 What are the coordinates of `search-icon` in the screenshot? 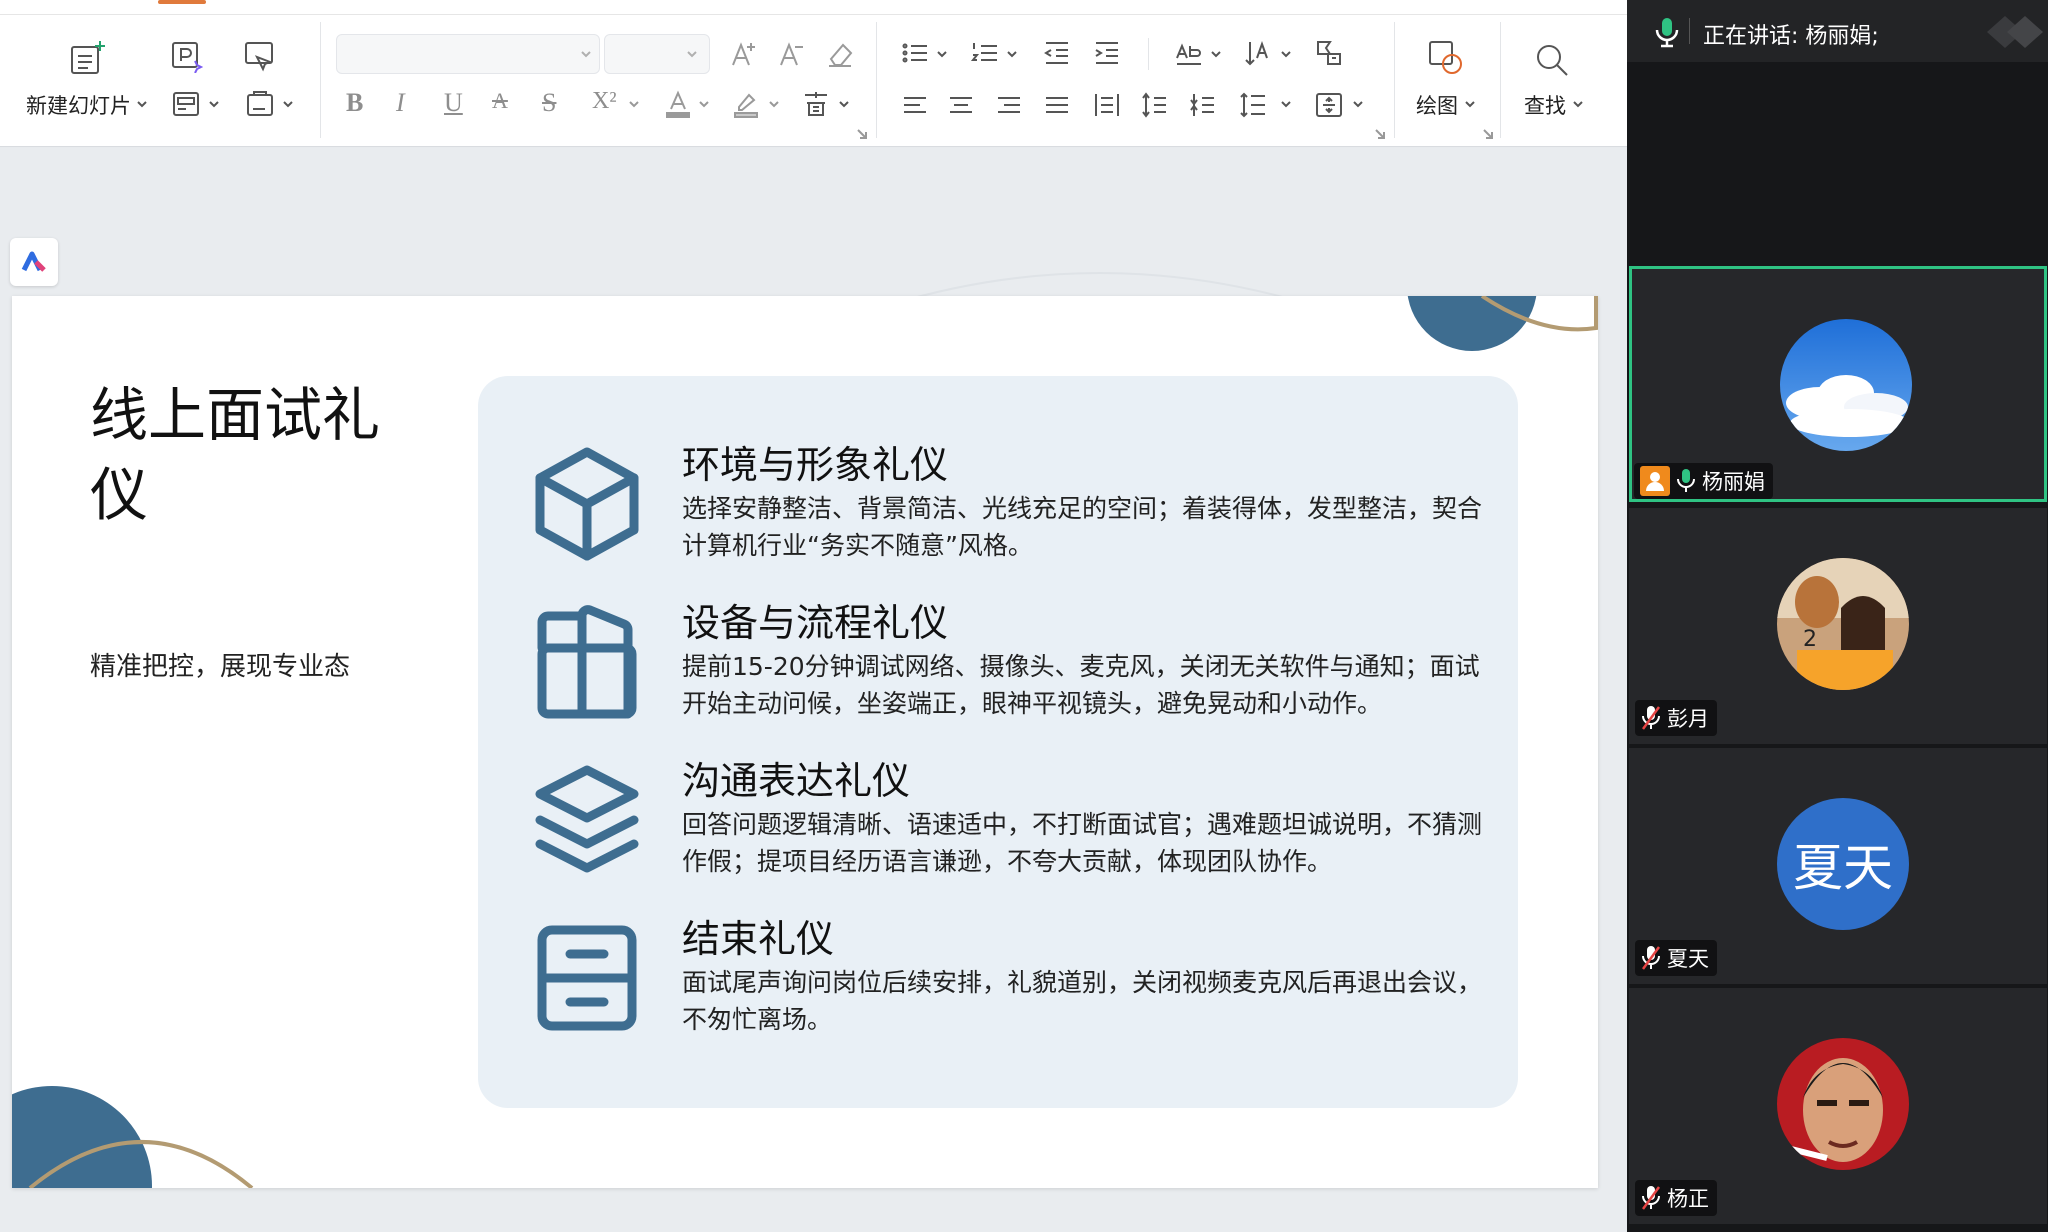 It's located at (1552, 60).